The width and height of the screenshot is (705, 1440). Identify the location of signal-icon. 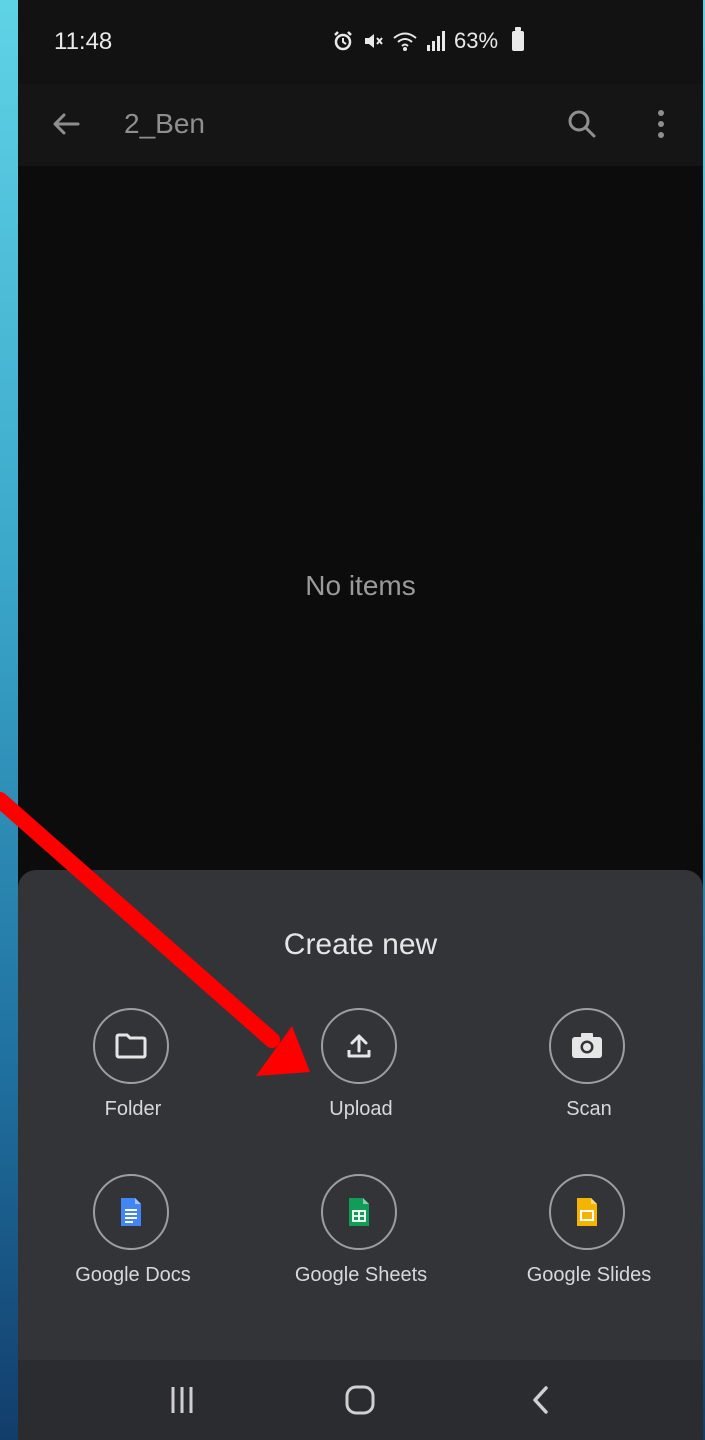
(436, 41).